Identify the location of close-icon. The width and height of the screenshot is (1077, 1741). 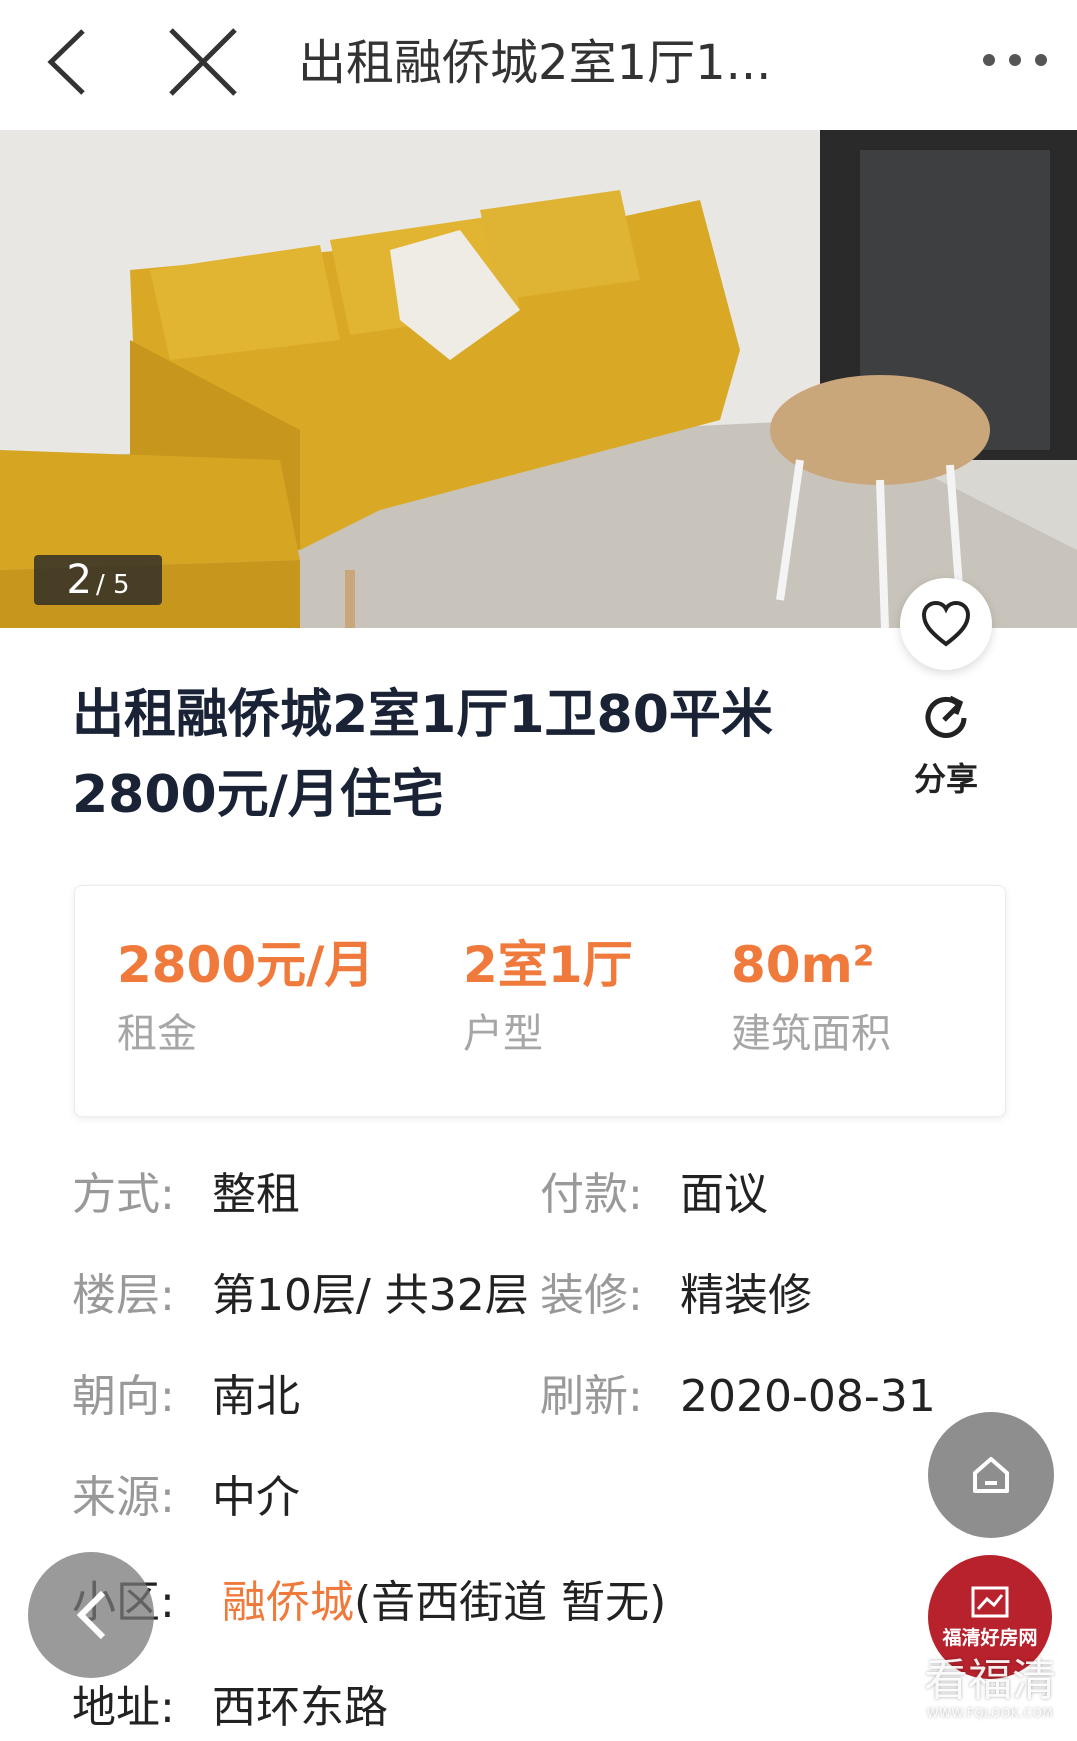
(203, 62).